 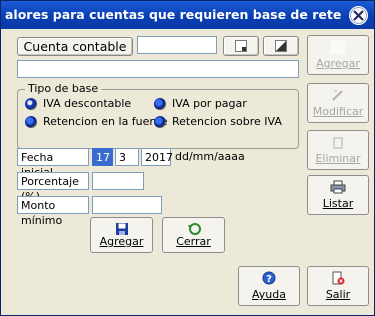 I want to click on close-button, so click(x=358, y=15).